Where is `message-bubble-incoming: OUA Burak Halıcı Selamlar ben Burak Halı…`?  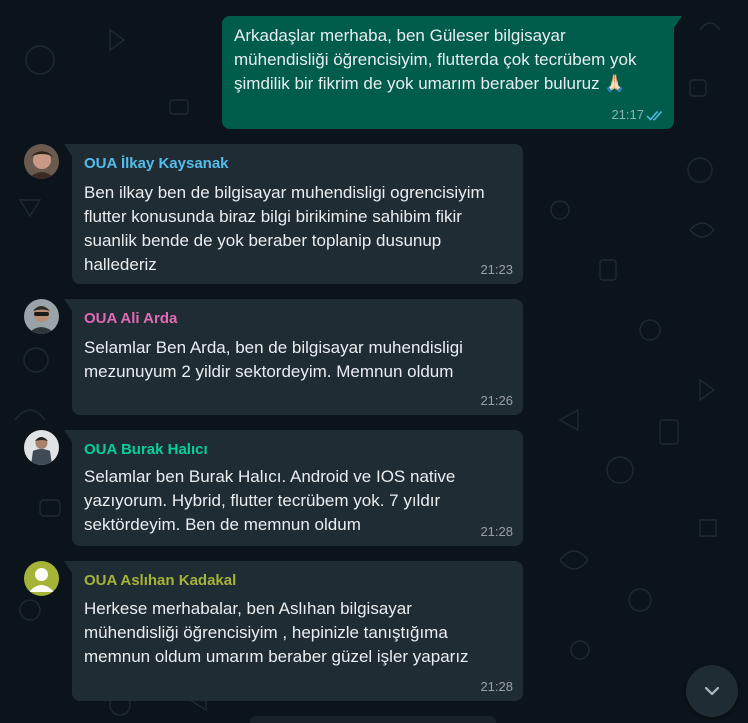 message-bubble-incoming: OUA Burak Halıcı Selamlar ben Burak Halı… is located at coordinates (293, 488).